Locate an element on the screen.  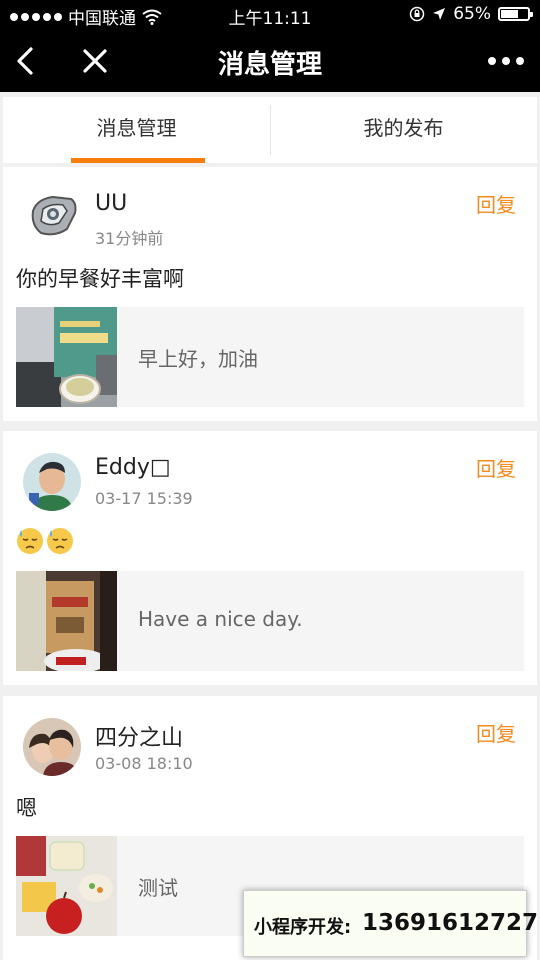
username: Eddy□ is located at coordinates (133, 467).